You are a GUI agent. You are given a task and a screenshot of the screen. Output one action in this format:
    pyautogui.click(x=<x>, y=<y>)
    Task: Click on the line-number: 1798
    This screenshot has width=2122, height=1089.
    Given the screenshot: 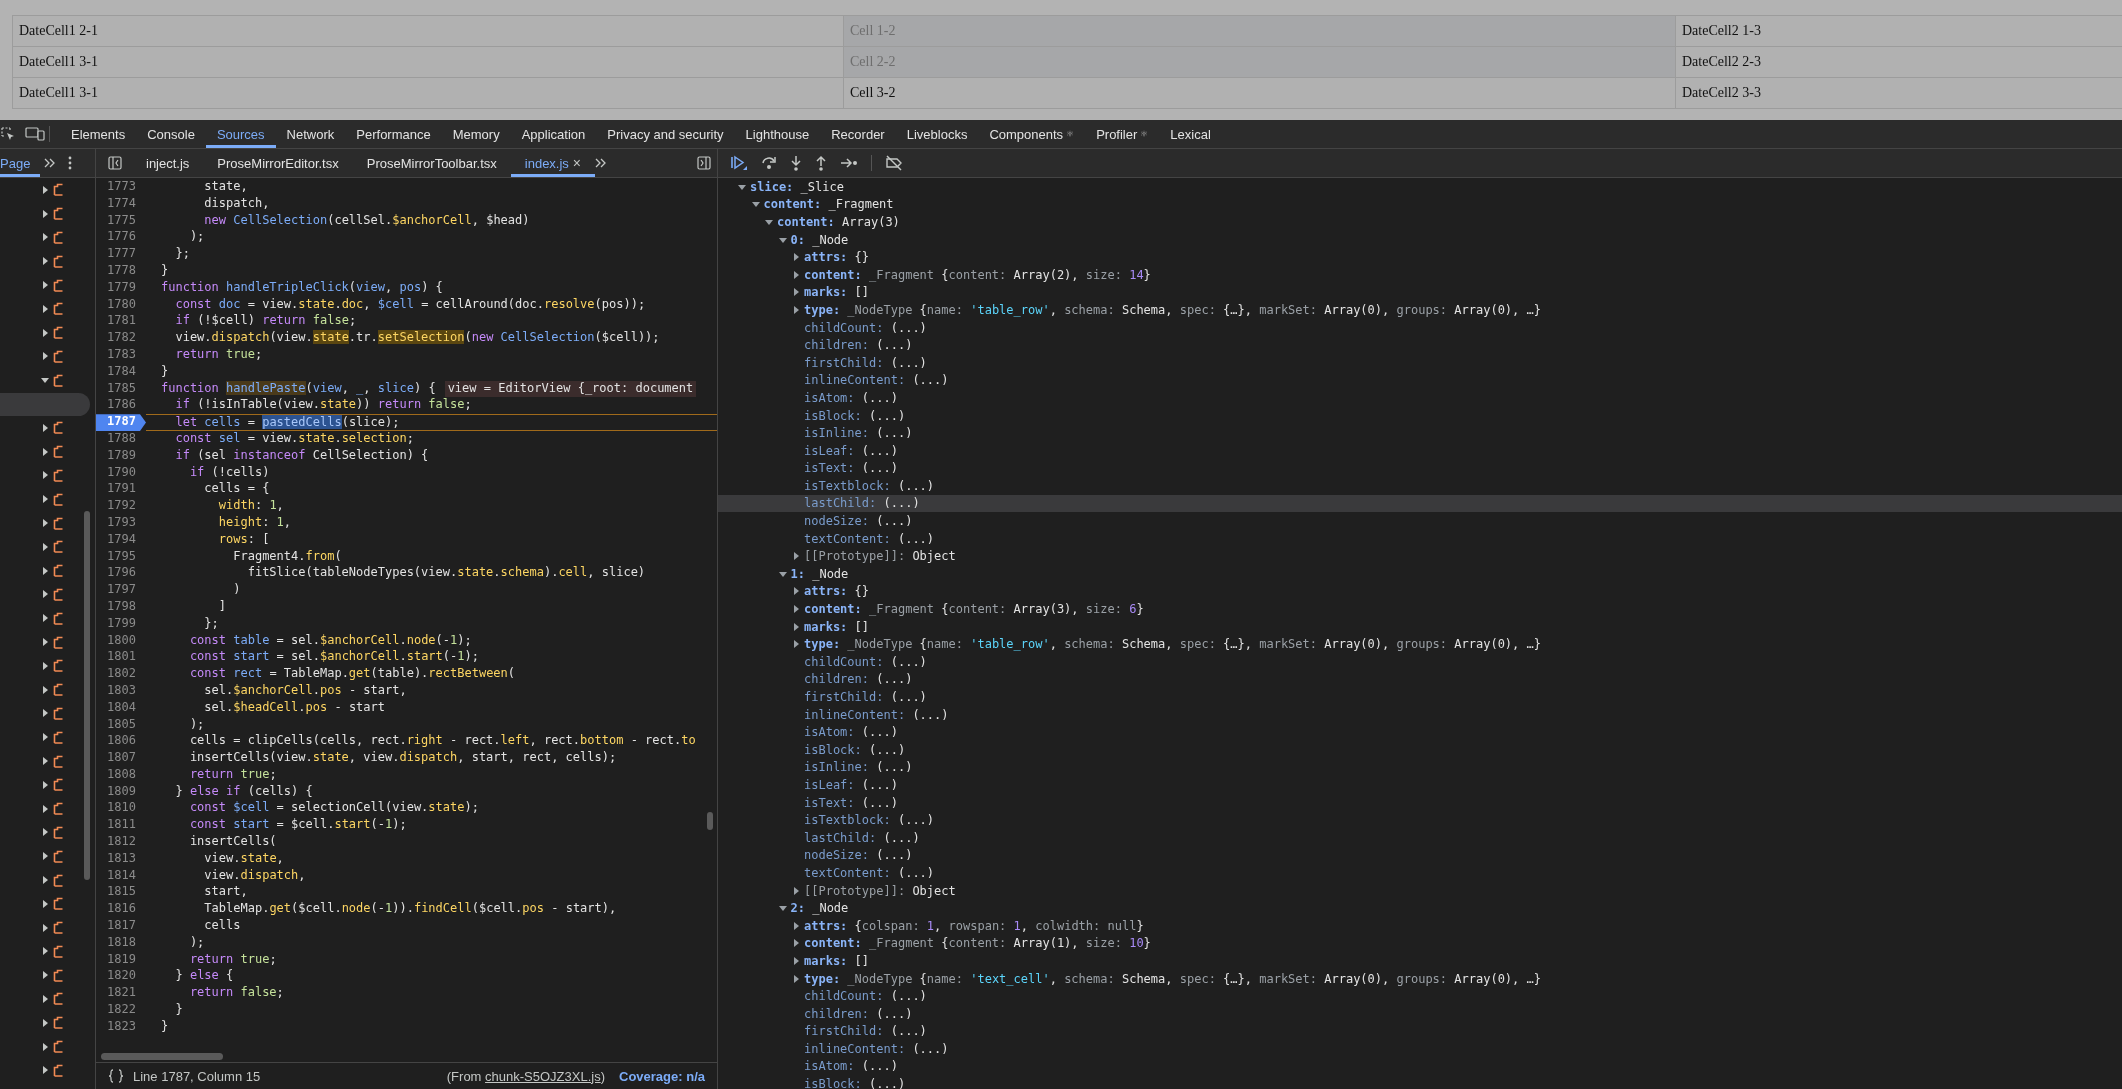 What is the action you would take?
    pyautogui.click(x=121, y=607)
    